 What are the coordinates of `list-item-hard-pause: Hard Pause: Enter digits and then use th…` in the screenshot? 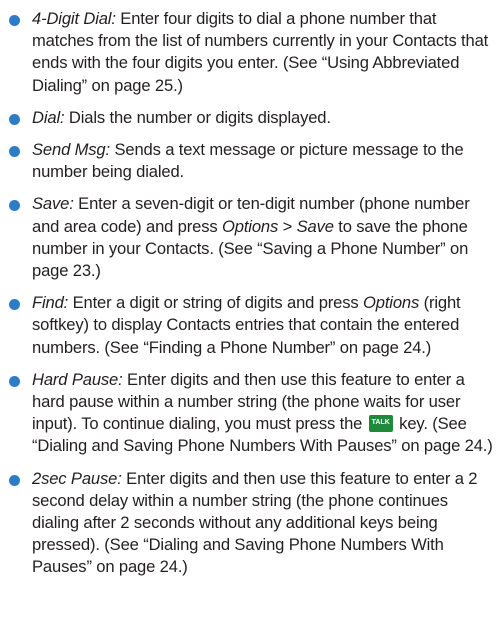 It's located at (251, 413).